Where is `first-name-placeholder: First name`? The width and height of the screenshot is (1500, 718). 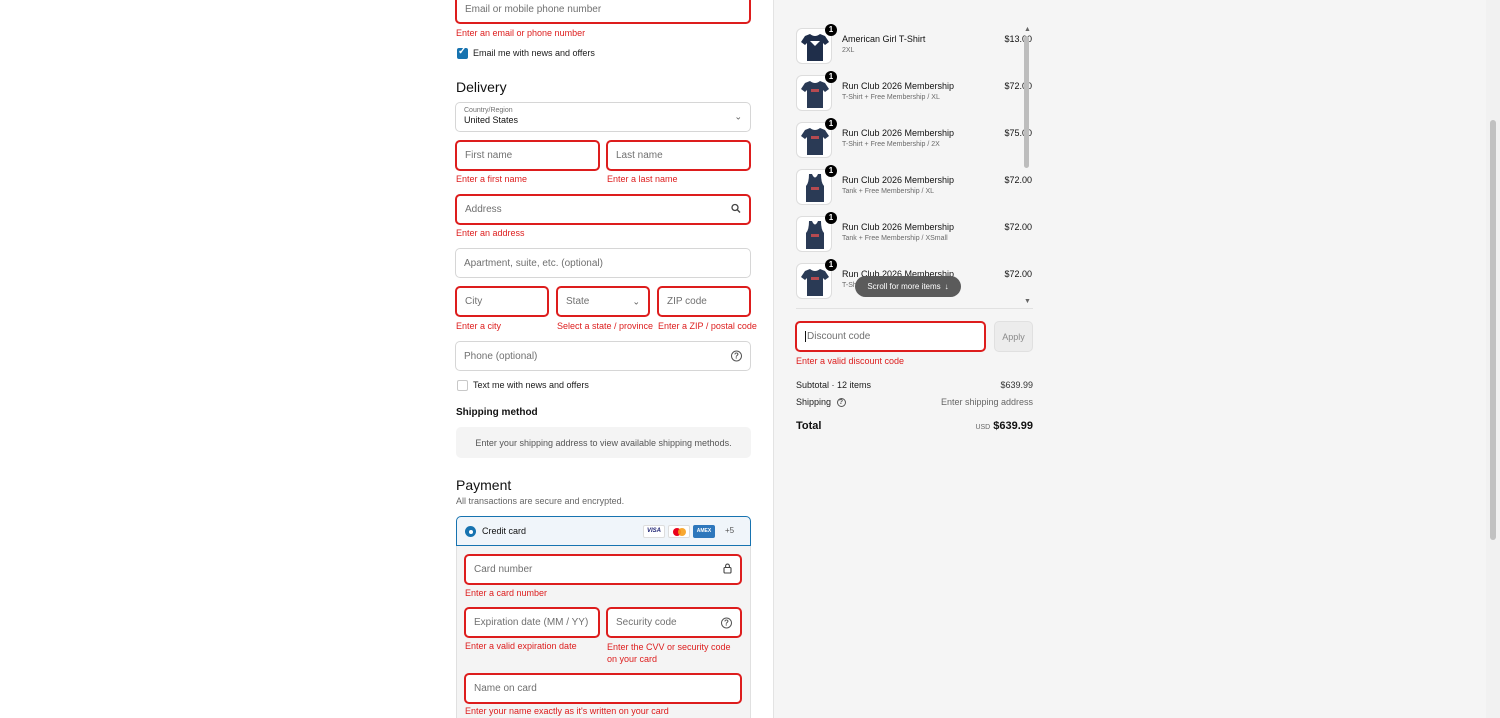
first-name-placeholder: First name is located at coordinates (489, 155).